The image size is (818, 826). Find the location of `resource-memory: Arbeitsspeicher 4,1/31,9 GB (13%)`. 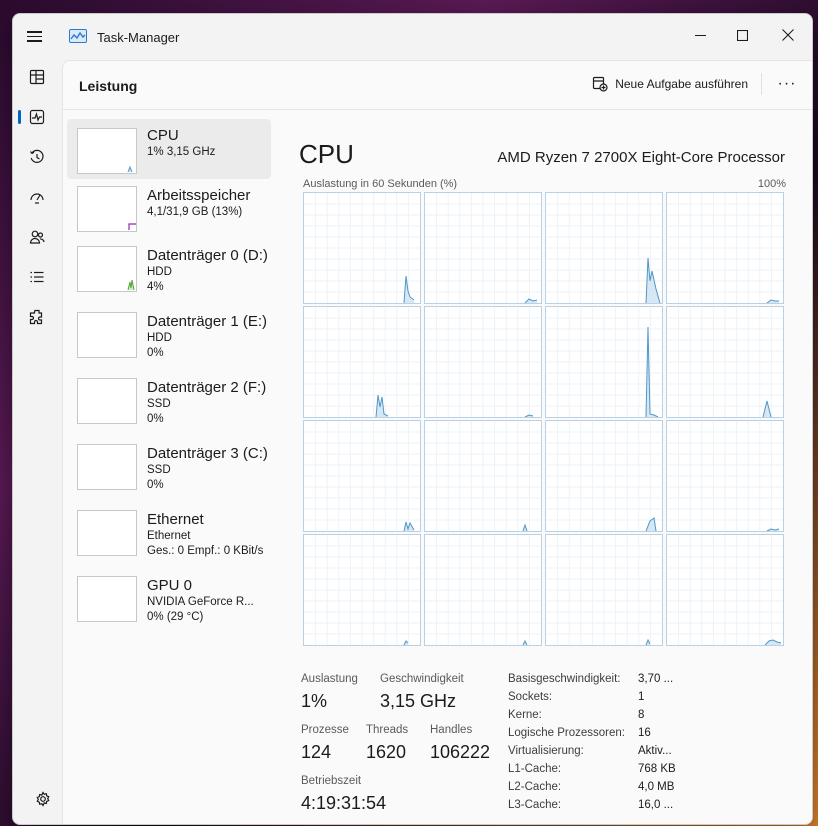

resource-memory: Arbeitsspeicher 4,1/31,9 GB (13%) is located at coordinates (169, 211).